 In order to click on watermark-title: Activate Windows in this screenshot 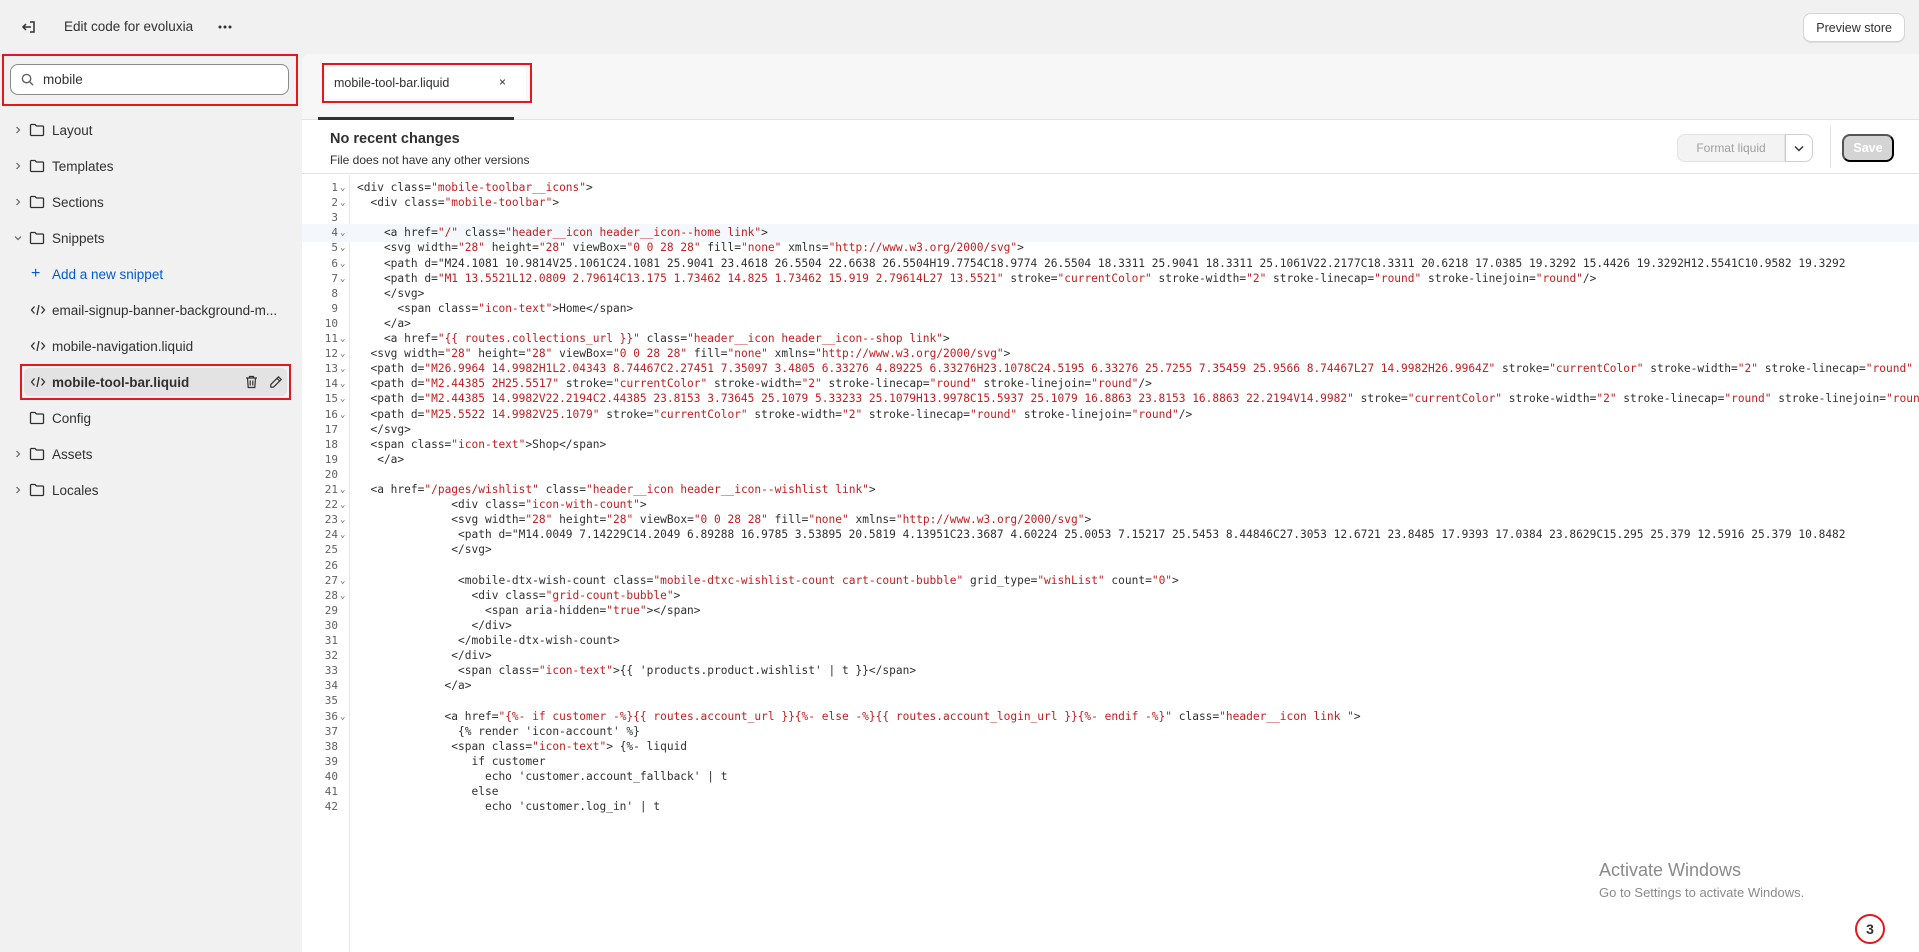, I will do `click(1670, 870)`.